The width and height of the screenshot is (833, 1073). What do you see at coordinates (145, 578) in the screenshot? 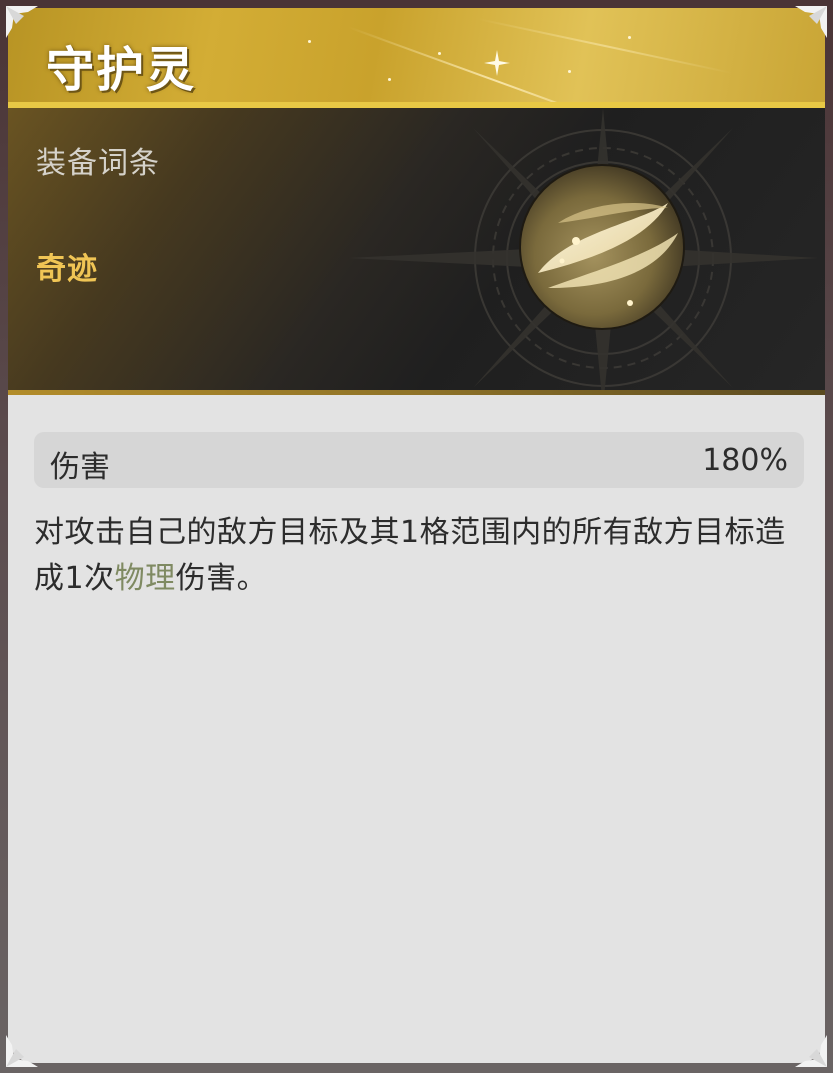
I see `damage-type-highlight: 物理` at bounding box center [145, 578].